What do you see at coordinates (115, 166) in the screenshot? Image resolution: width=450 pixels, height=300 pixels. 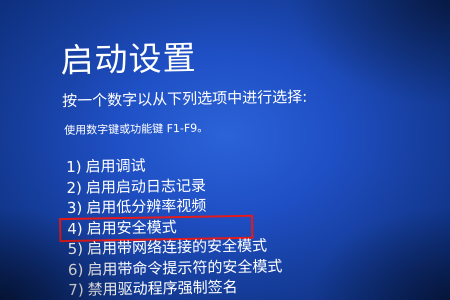 I see `option-label: 启用调试` at bounding box center [115, 166].